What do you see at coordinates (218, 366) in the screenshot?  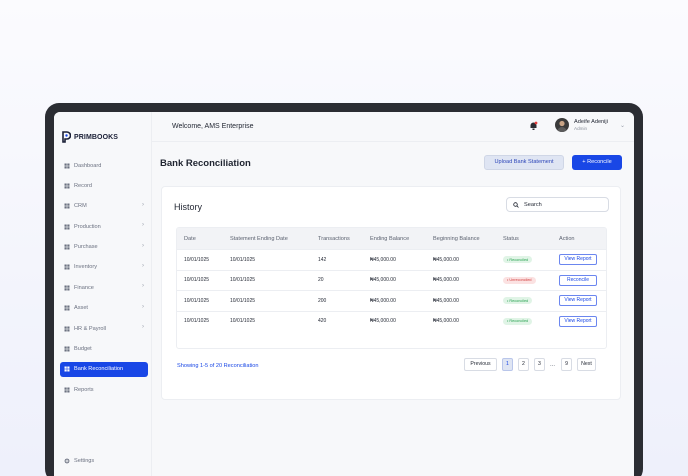 I see `showing-text: Showing 1-5 of 20 Reconciliation` at bounding box center [218, 366].